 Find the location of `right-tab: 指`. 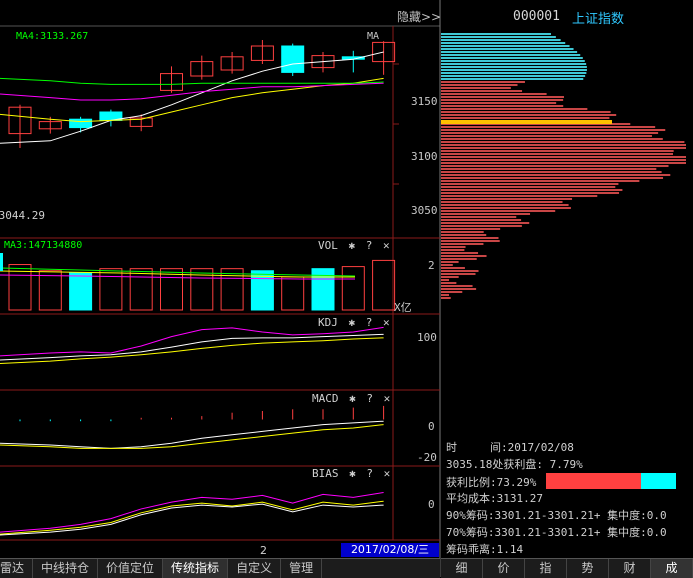

right-tab: 指 is located at coordinates (546, 568).